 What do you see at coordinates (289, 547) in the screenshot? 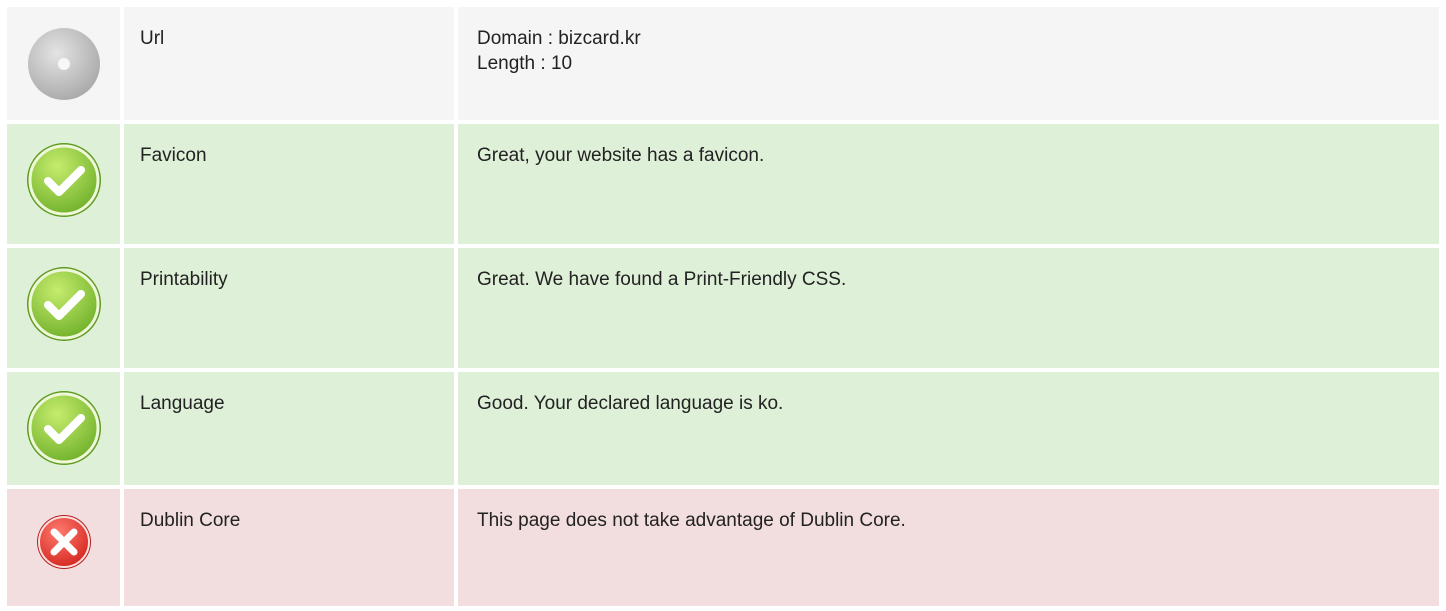
I see `row-label: Dublin Core` at bounding box center [289, 547].